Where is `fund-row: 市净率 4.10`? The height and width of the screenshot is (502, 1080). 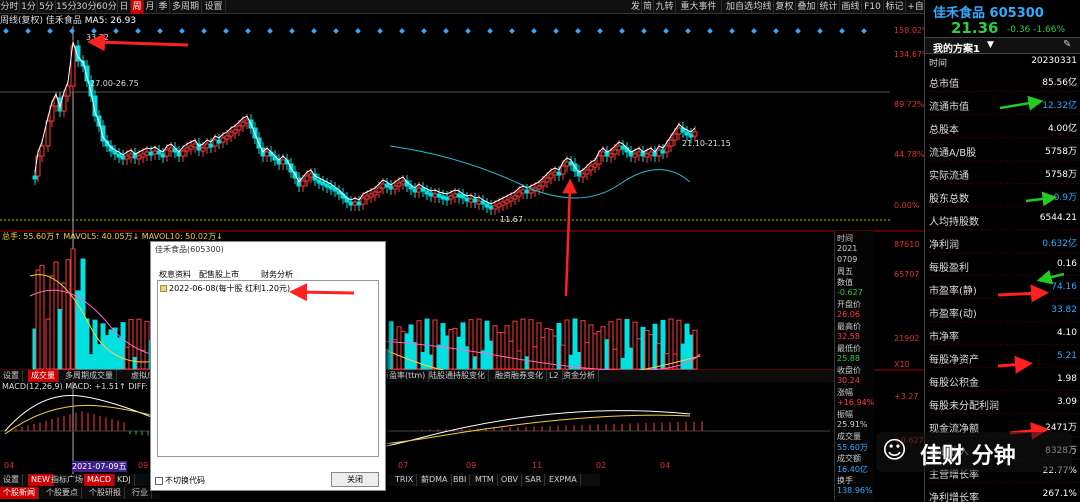 fund-row: 市净率 4.10 is located at coordinates (1004, 335).